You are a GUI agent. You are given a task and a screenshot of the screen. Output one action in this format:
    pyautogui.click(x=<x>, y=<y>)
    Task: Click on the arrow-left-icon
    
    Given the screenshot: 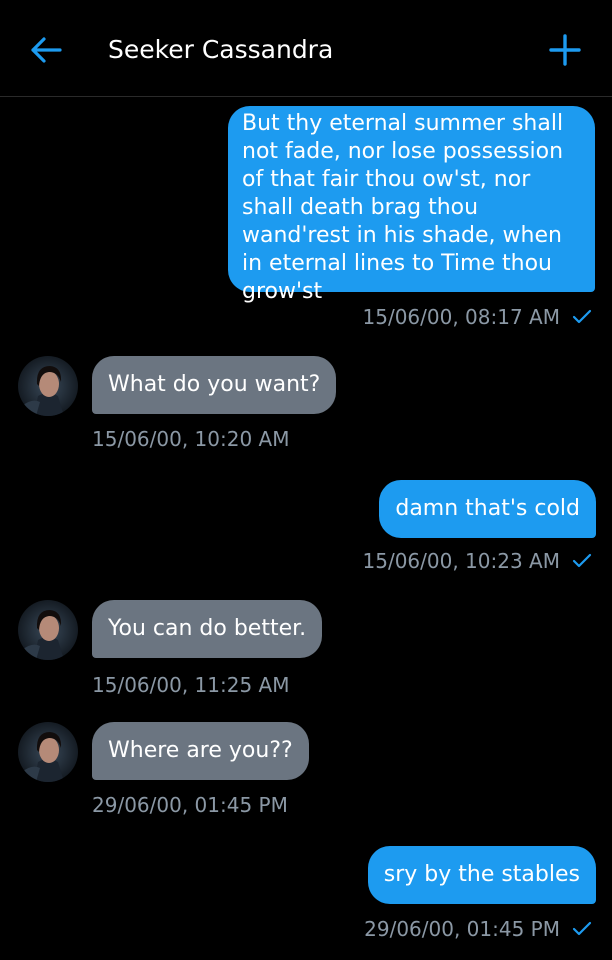 What is the action you would take?
    pyautogui.click(x=46, y=50)
    